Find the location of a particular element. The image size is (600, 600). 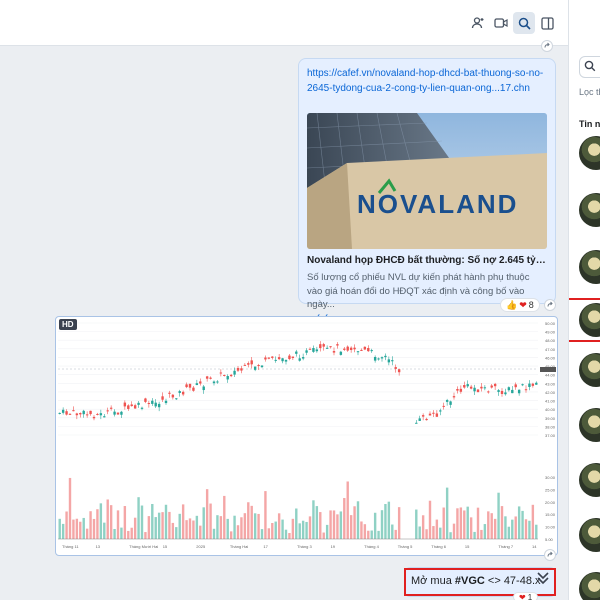

novaland-building-image: NOVALAND is located at coordinates (427, 181).